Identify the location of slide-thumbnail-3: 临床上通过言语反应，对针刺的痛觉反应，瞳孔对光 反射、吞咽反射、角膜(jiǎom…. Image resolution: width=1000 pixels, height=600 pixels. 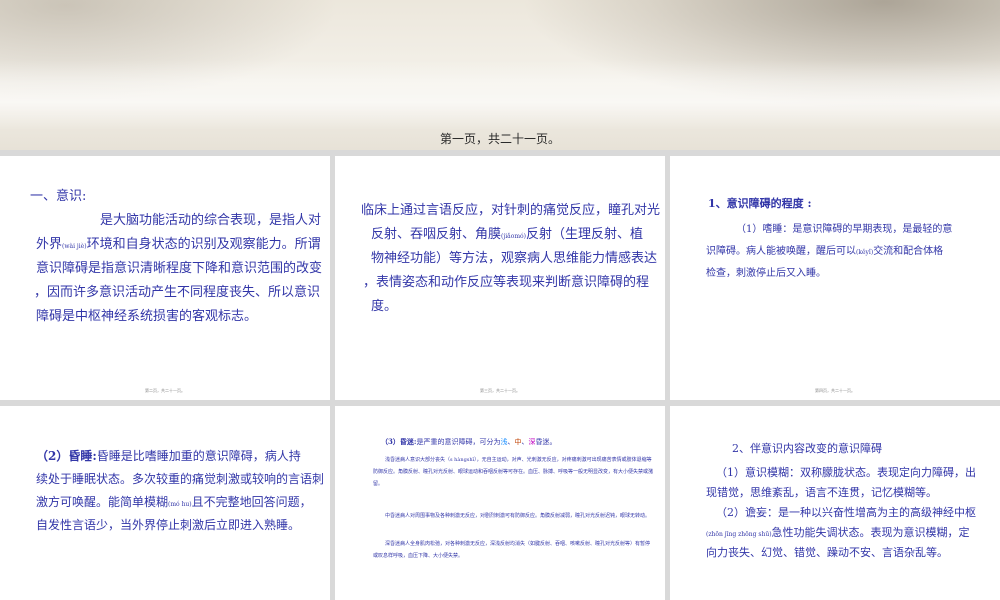
(500, 278).